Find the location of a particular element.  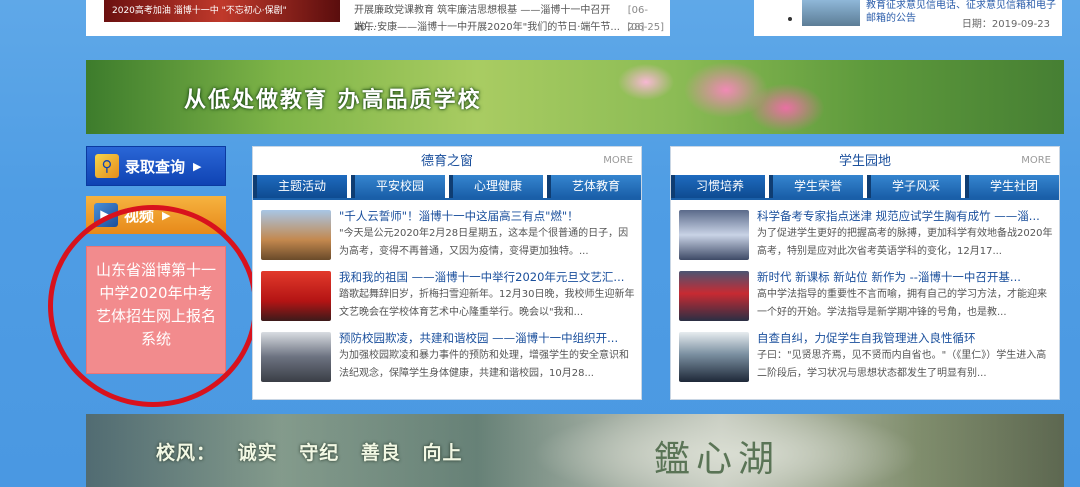

top-news-thumbnail: 2020高考加油 淄博十一中 "不忘初心·保剧" is located at coordinates (222, 11).